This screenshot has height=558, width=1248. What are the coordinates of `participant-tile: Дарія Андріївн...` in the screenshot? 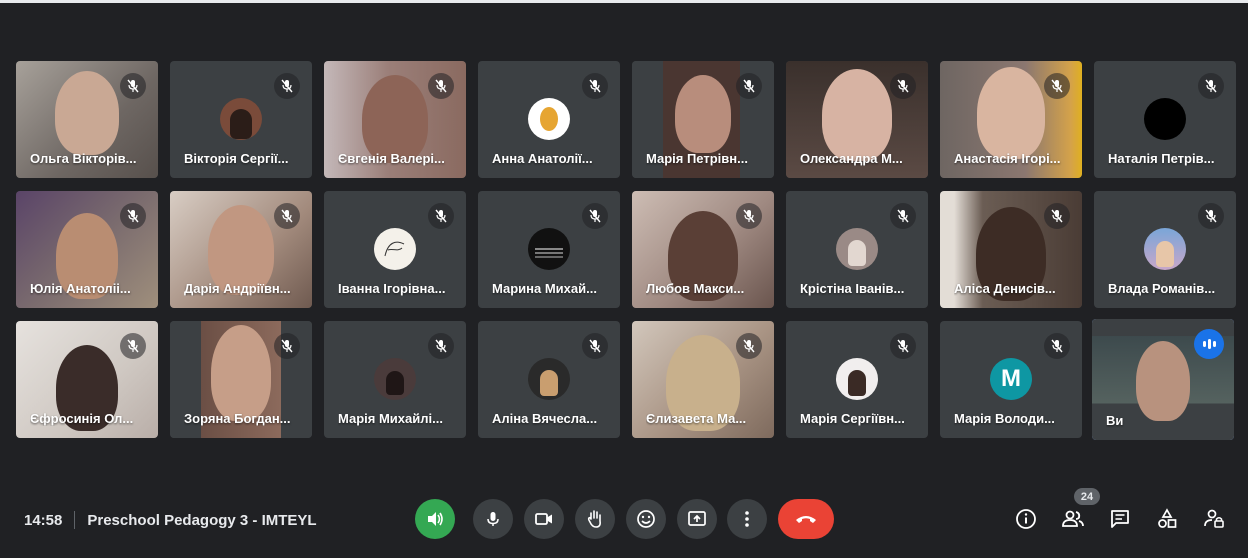 It's located at (241, 249).